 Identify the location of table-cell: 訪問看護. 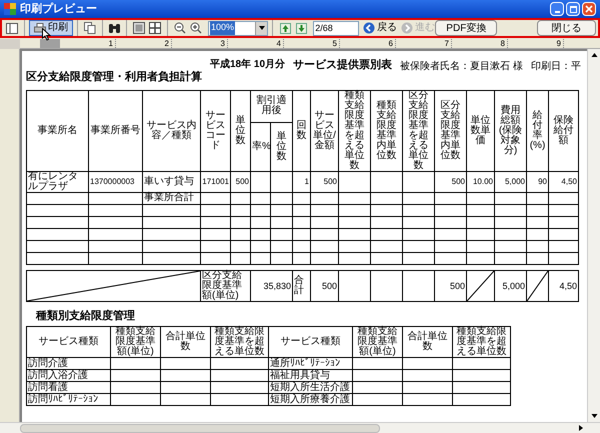
(48, 387).